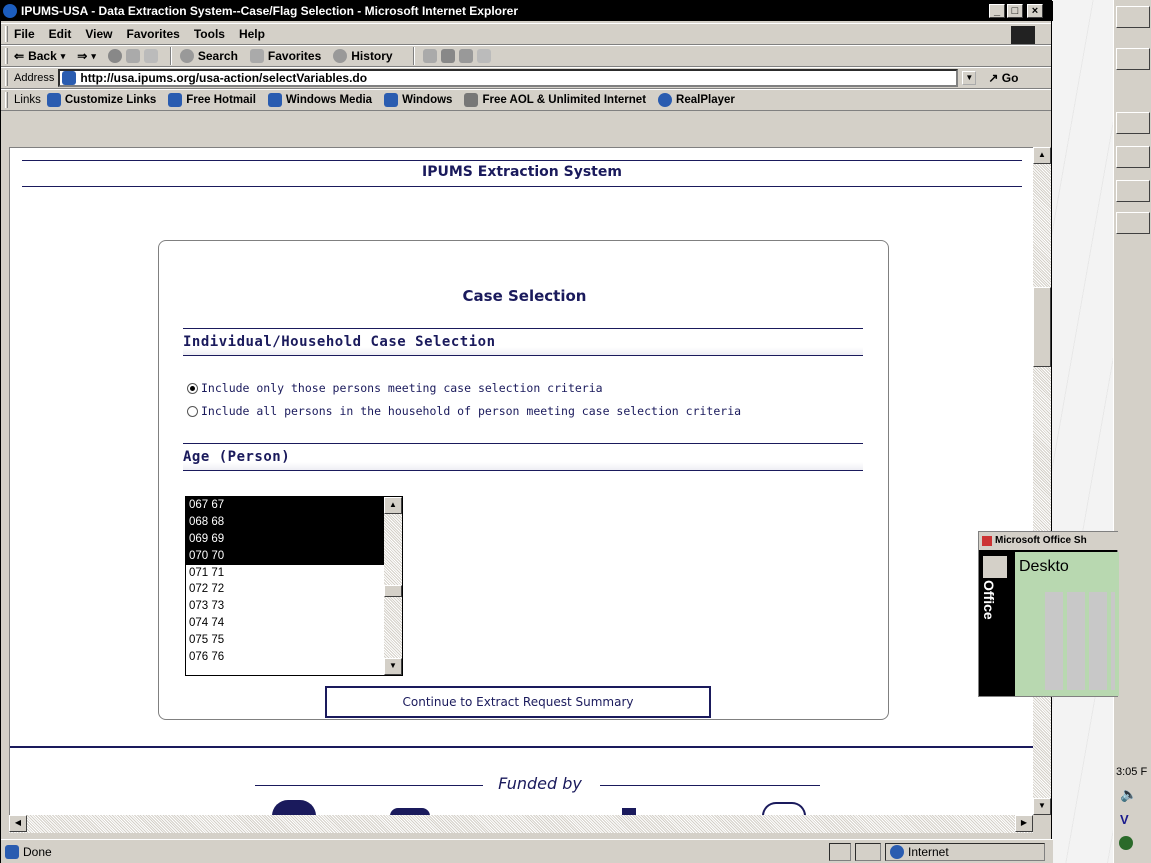  I want to click on status-bar: Done Internet, so click(527, 851).